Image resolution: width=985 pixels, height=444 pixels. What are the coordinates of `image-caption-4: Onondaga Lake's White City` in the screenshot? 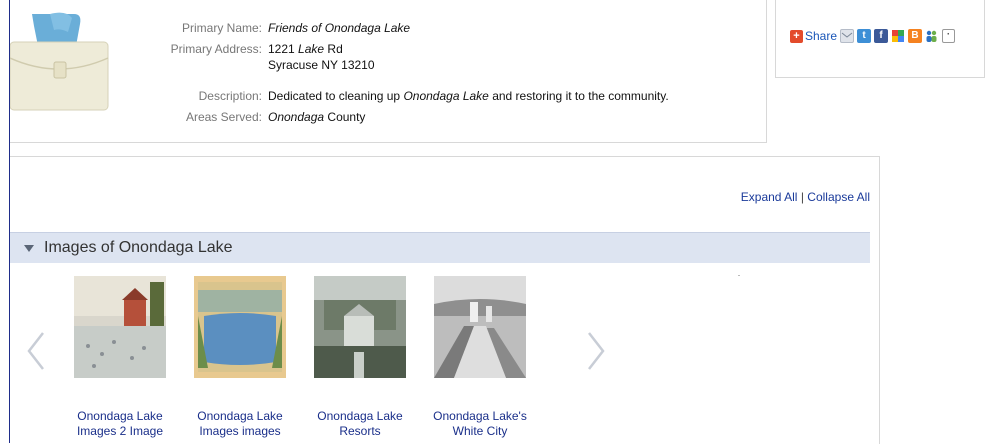 It's located at (480, 424).